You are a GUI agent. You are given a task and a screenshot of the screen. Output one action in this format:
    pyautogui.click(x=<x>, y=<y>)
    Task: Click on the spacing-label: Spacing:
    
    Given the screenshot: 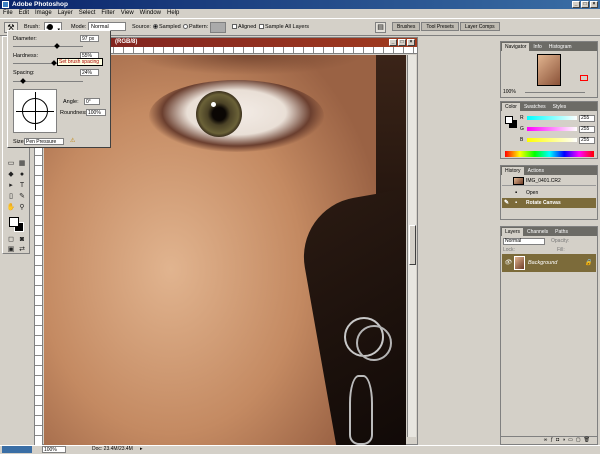 What is the action you would take?
    pyautogui.click(x=24, y=73)
    